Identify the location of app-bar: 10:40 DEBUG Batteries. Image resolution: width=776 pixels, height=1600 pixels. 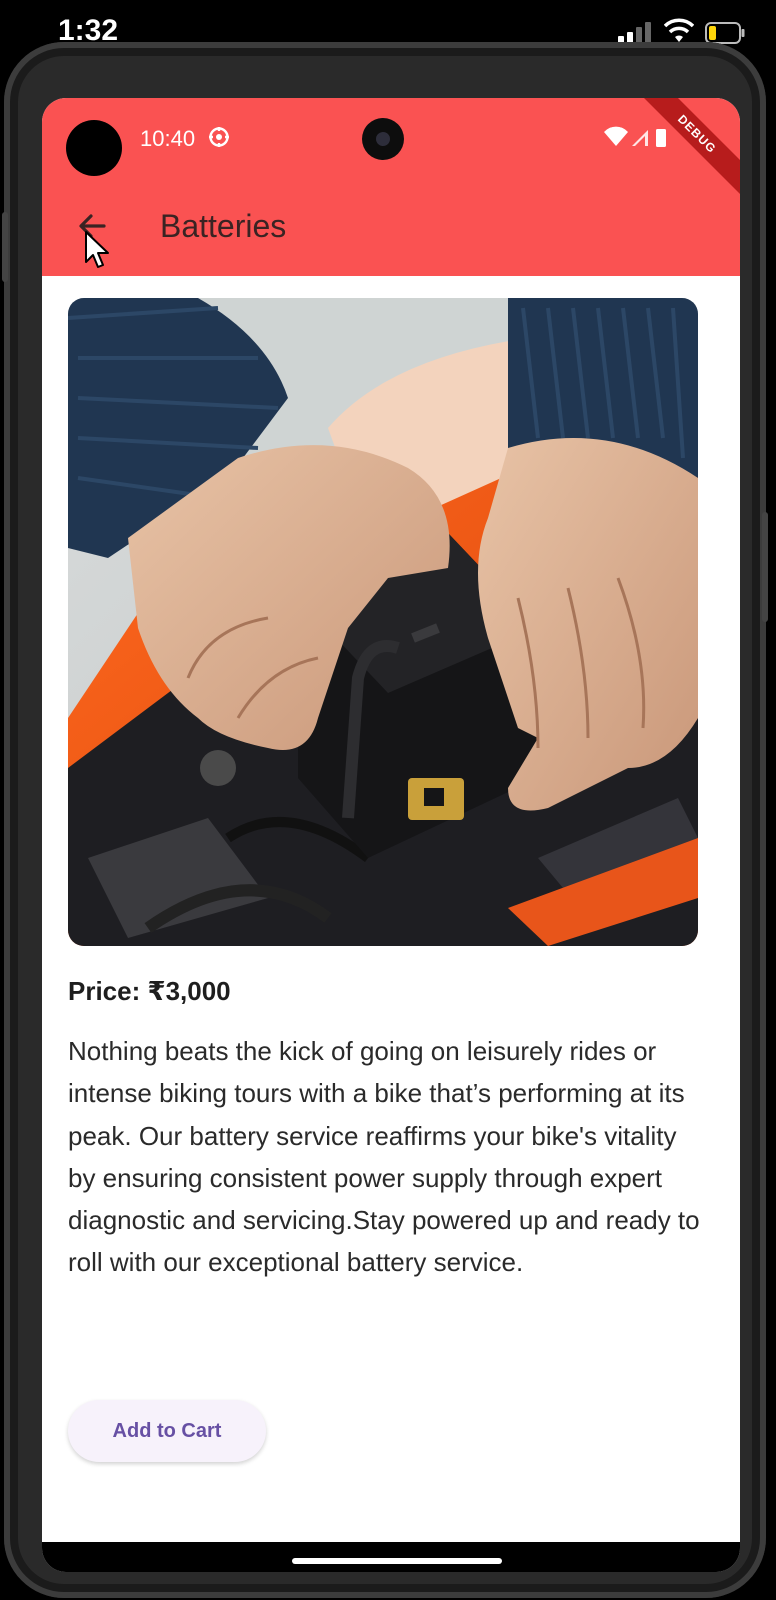
(391, 187).